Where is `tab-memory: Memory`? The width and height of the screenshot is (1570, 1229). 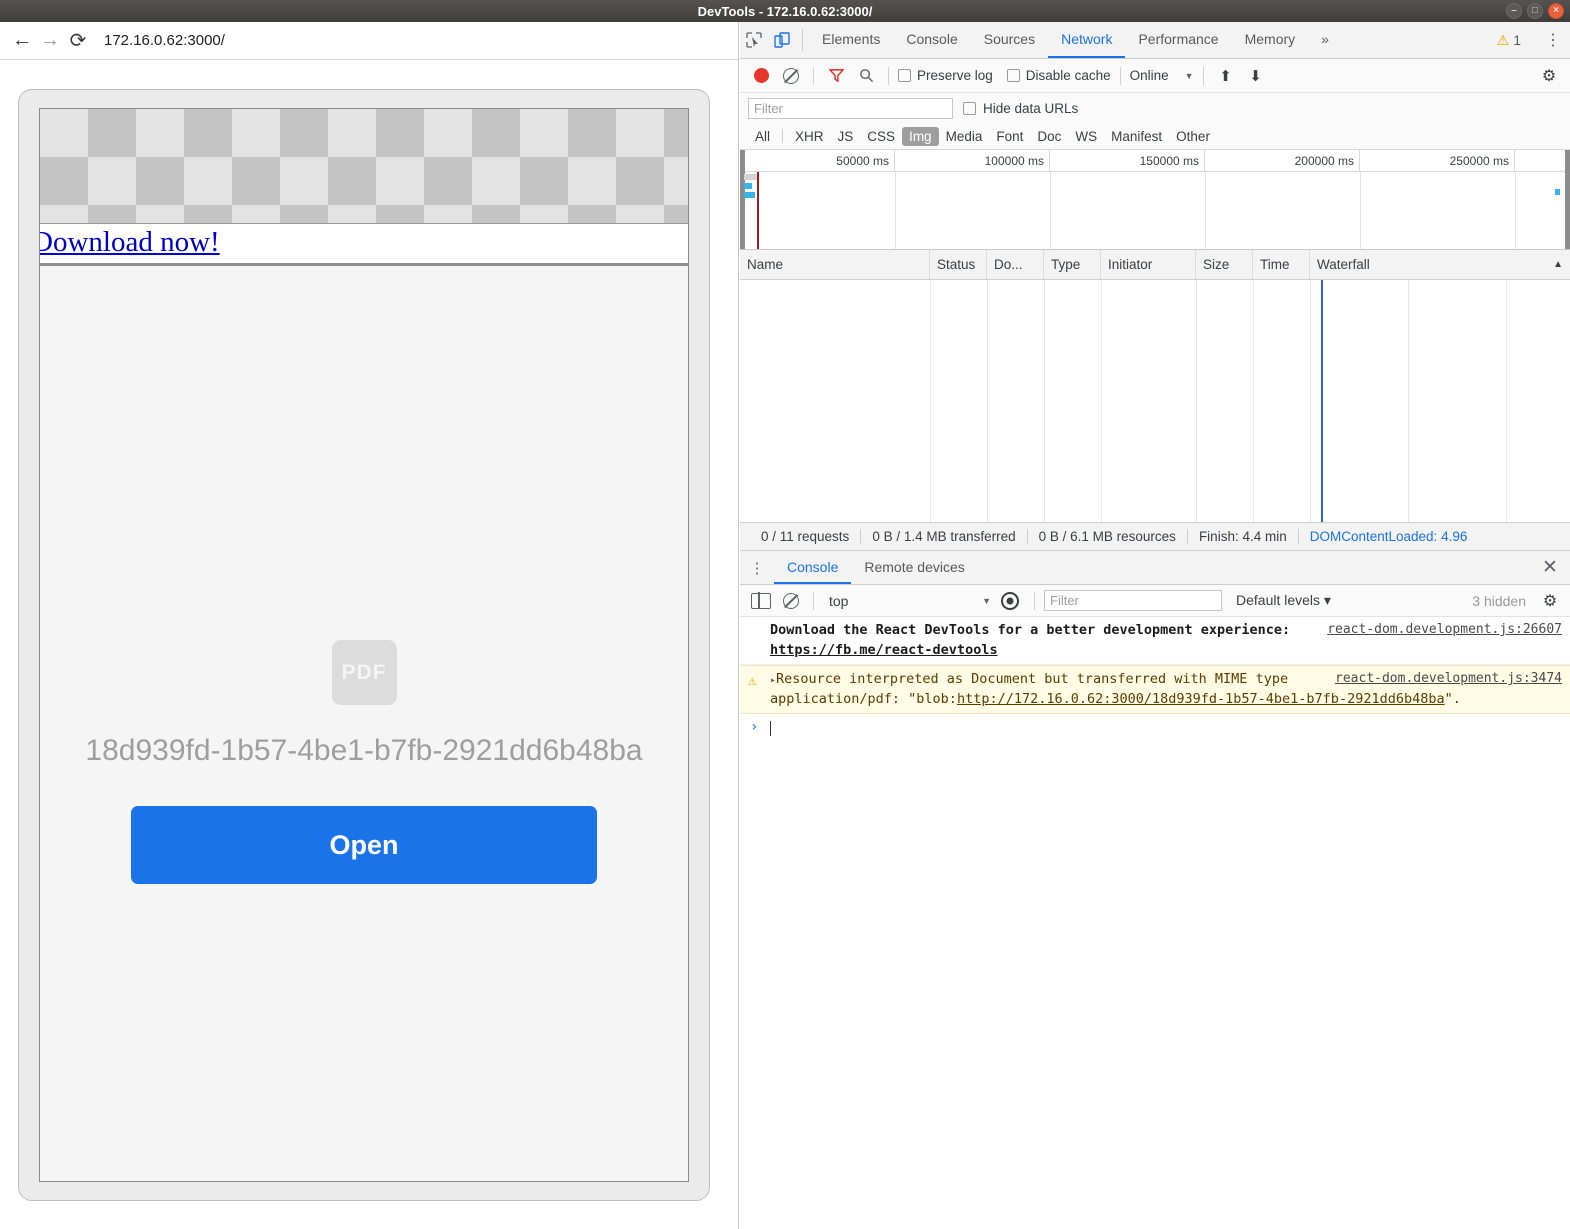
tab-memory: Memory is located at coordinates (1270, 40).